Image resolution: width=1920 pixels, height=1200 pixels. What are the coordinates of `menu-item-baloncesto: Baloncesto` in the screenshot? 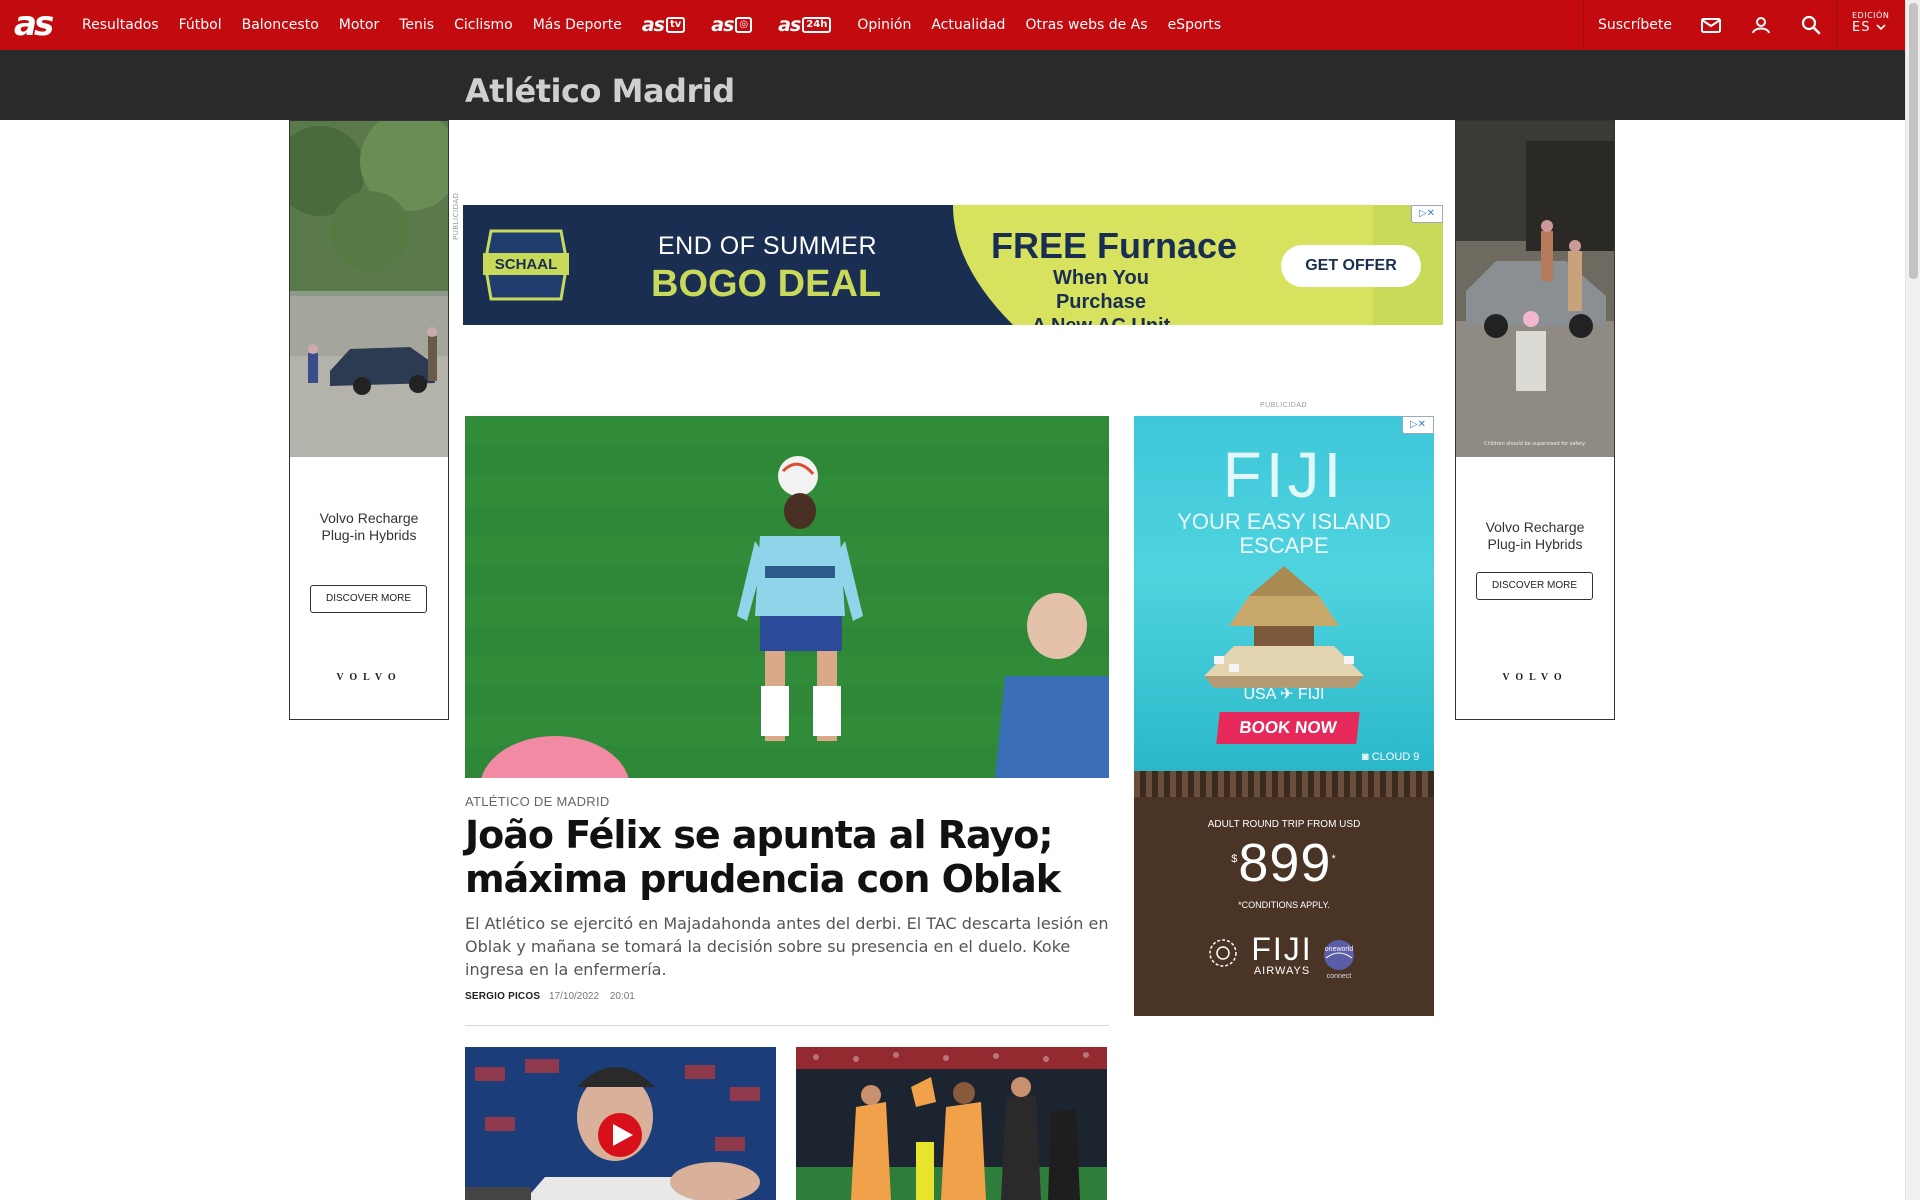 It's located at (280, 25).